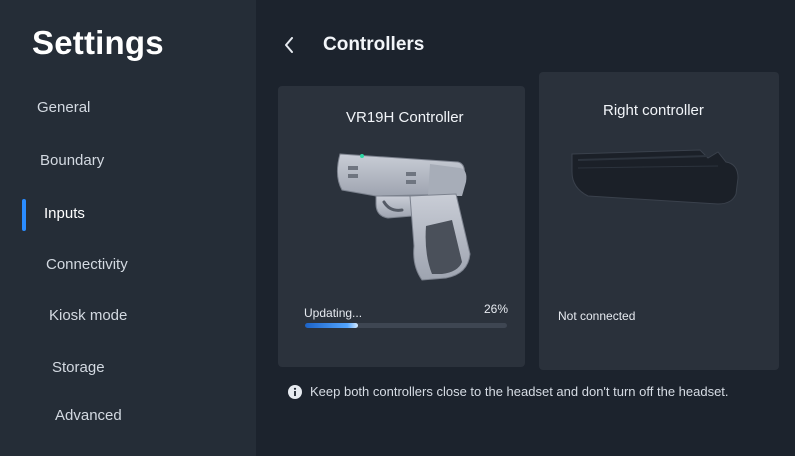  Describe the element at coordinates (72, 160) in the screenshot. I see `sidebar-item-boundary: Boundary` at that location.